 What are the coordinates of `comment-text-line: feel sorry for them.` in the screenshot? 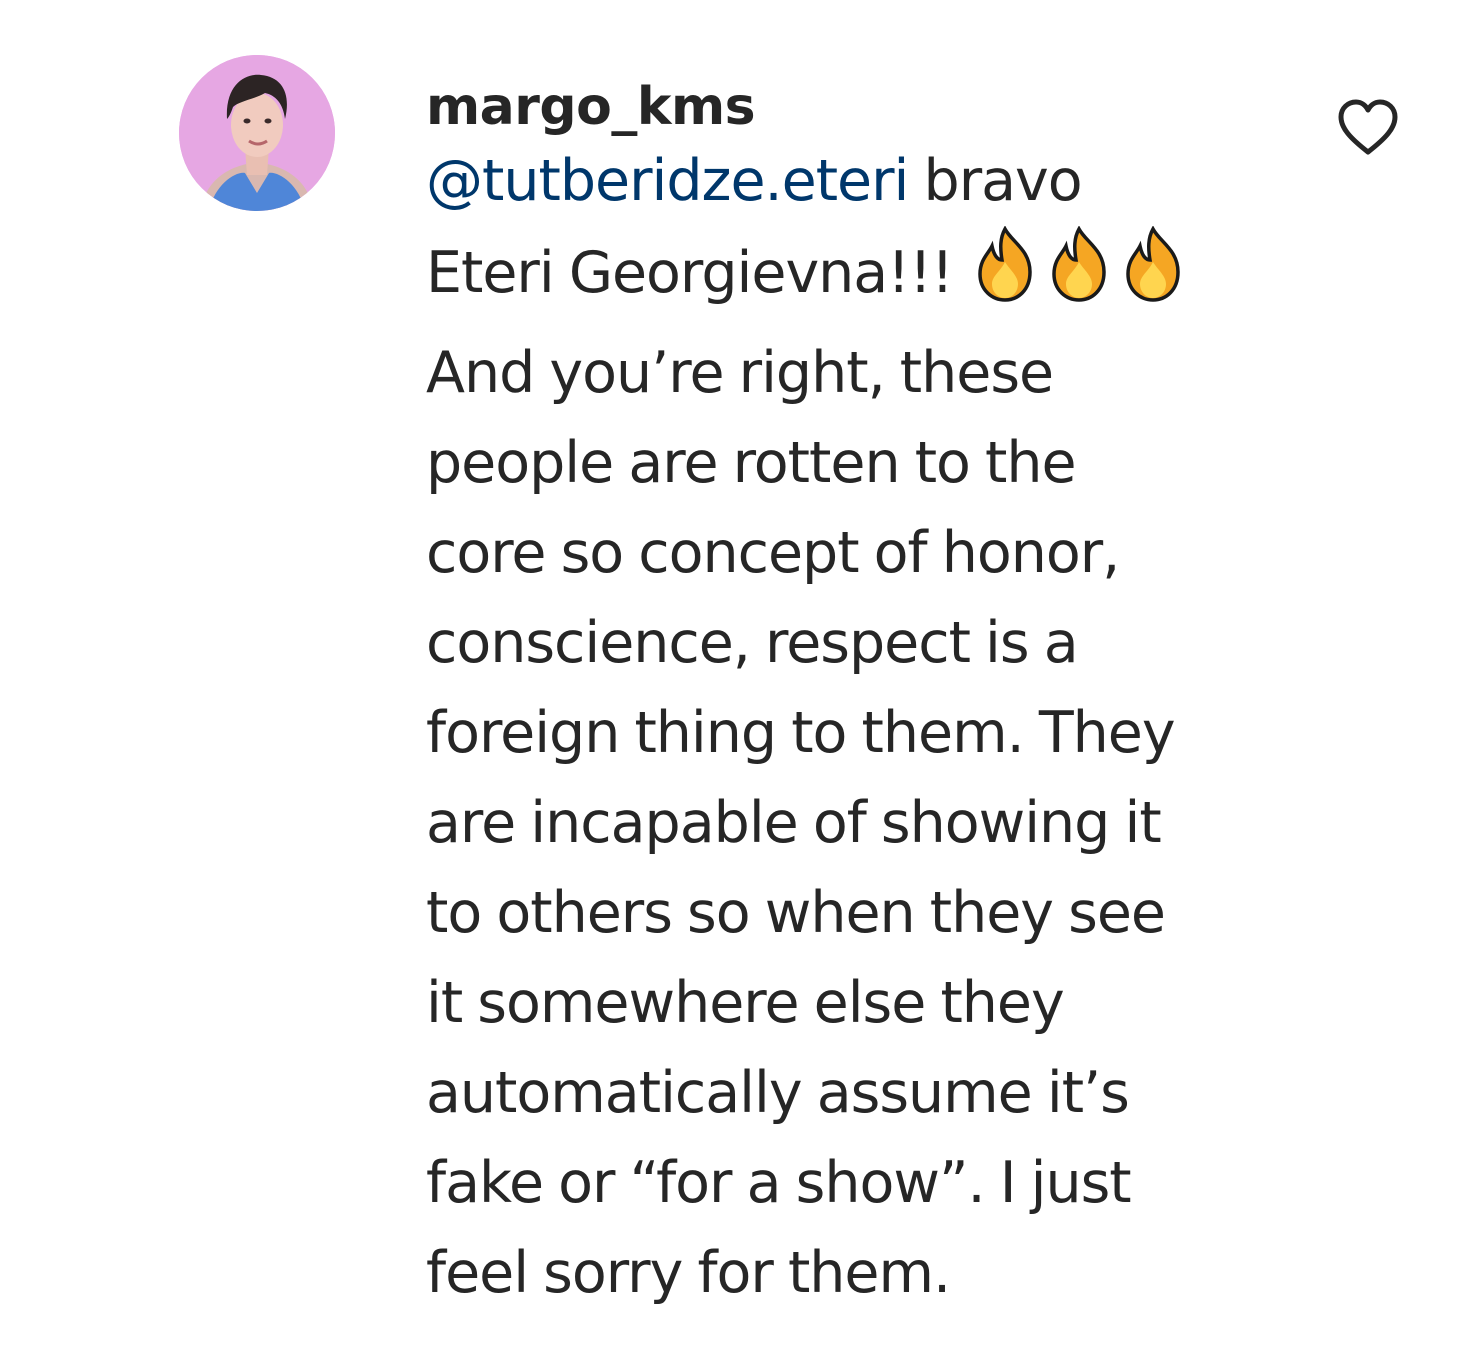 It's located at (688, 1273).